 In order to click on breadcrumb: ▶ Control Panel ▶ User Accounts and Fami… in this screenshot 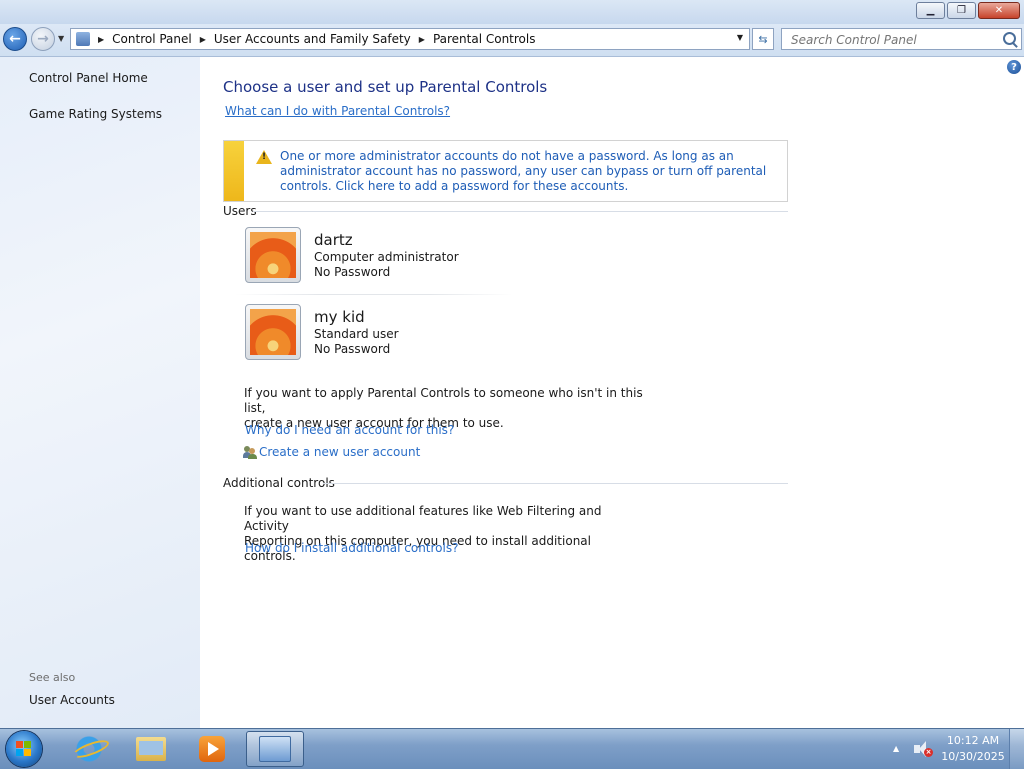, I will do `click(312, 39)`.